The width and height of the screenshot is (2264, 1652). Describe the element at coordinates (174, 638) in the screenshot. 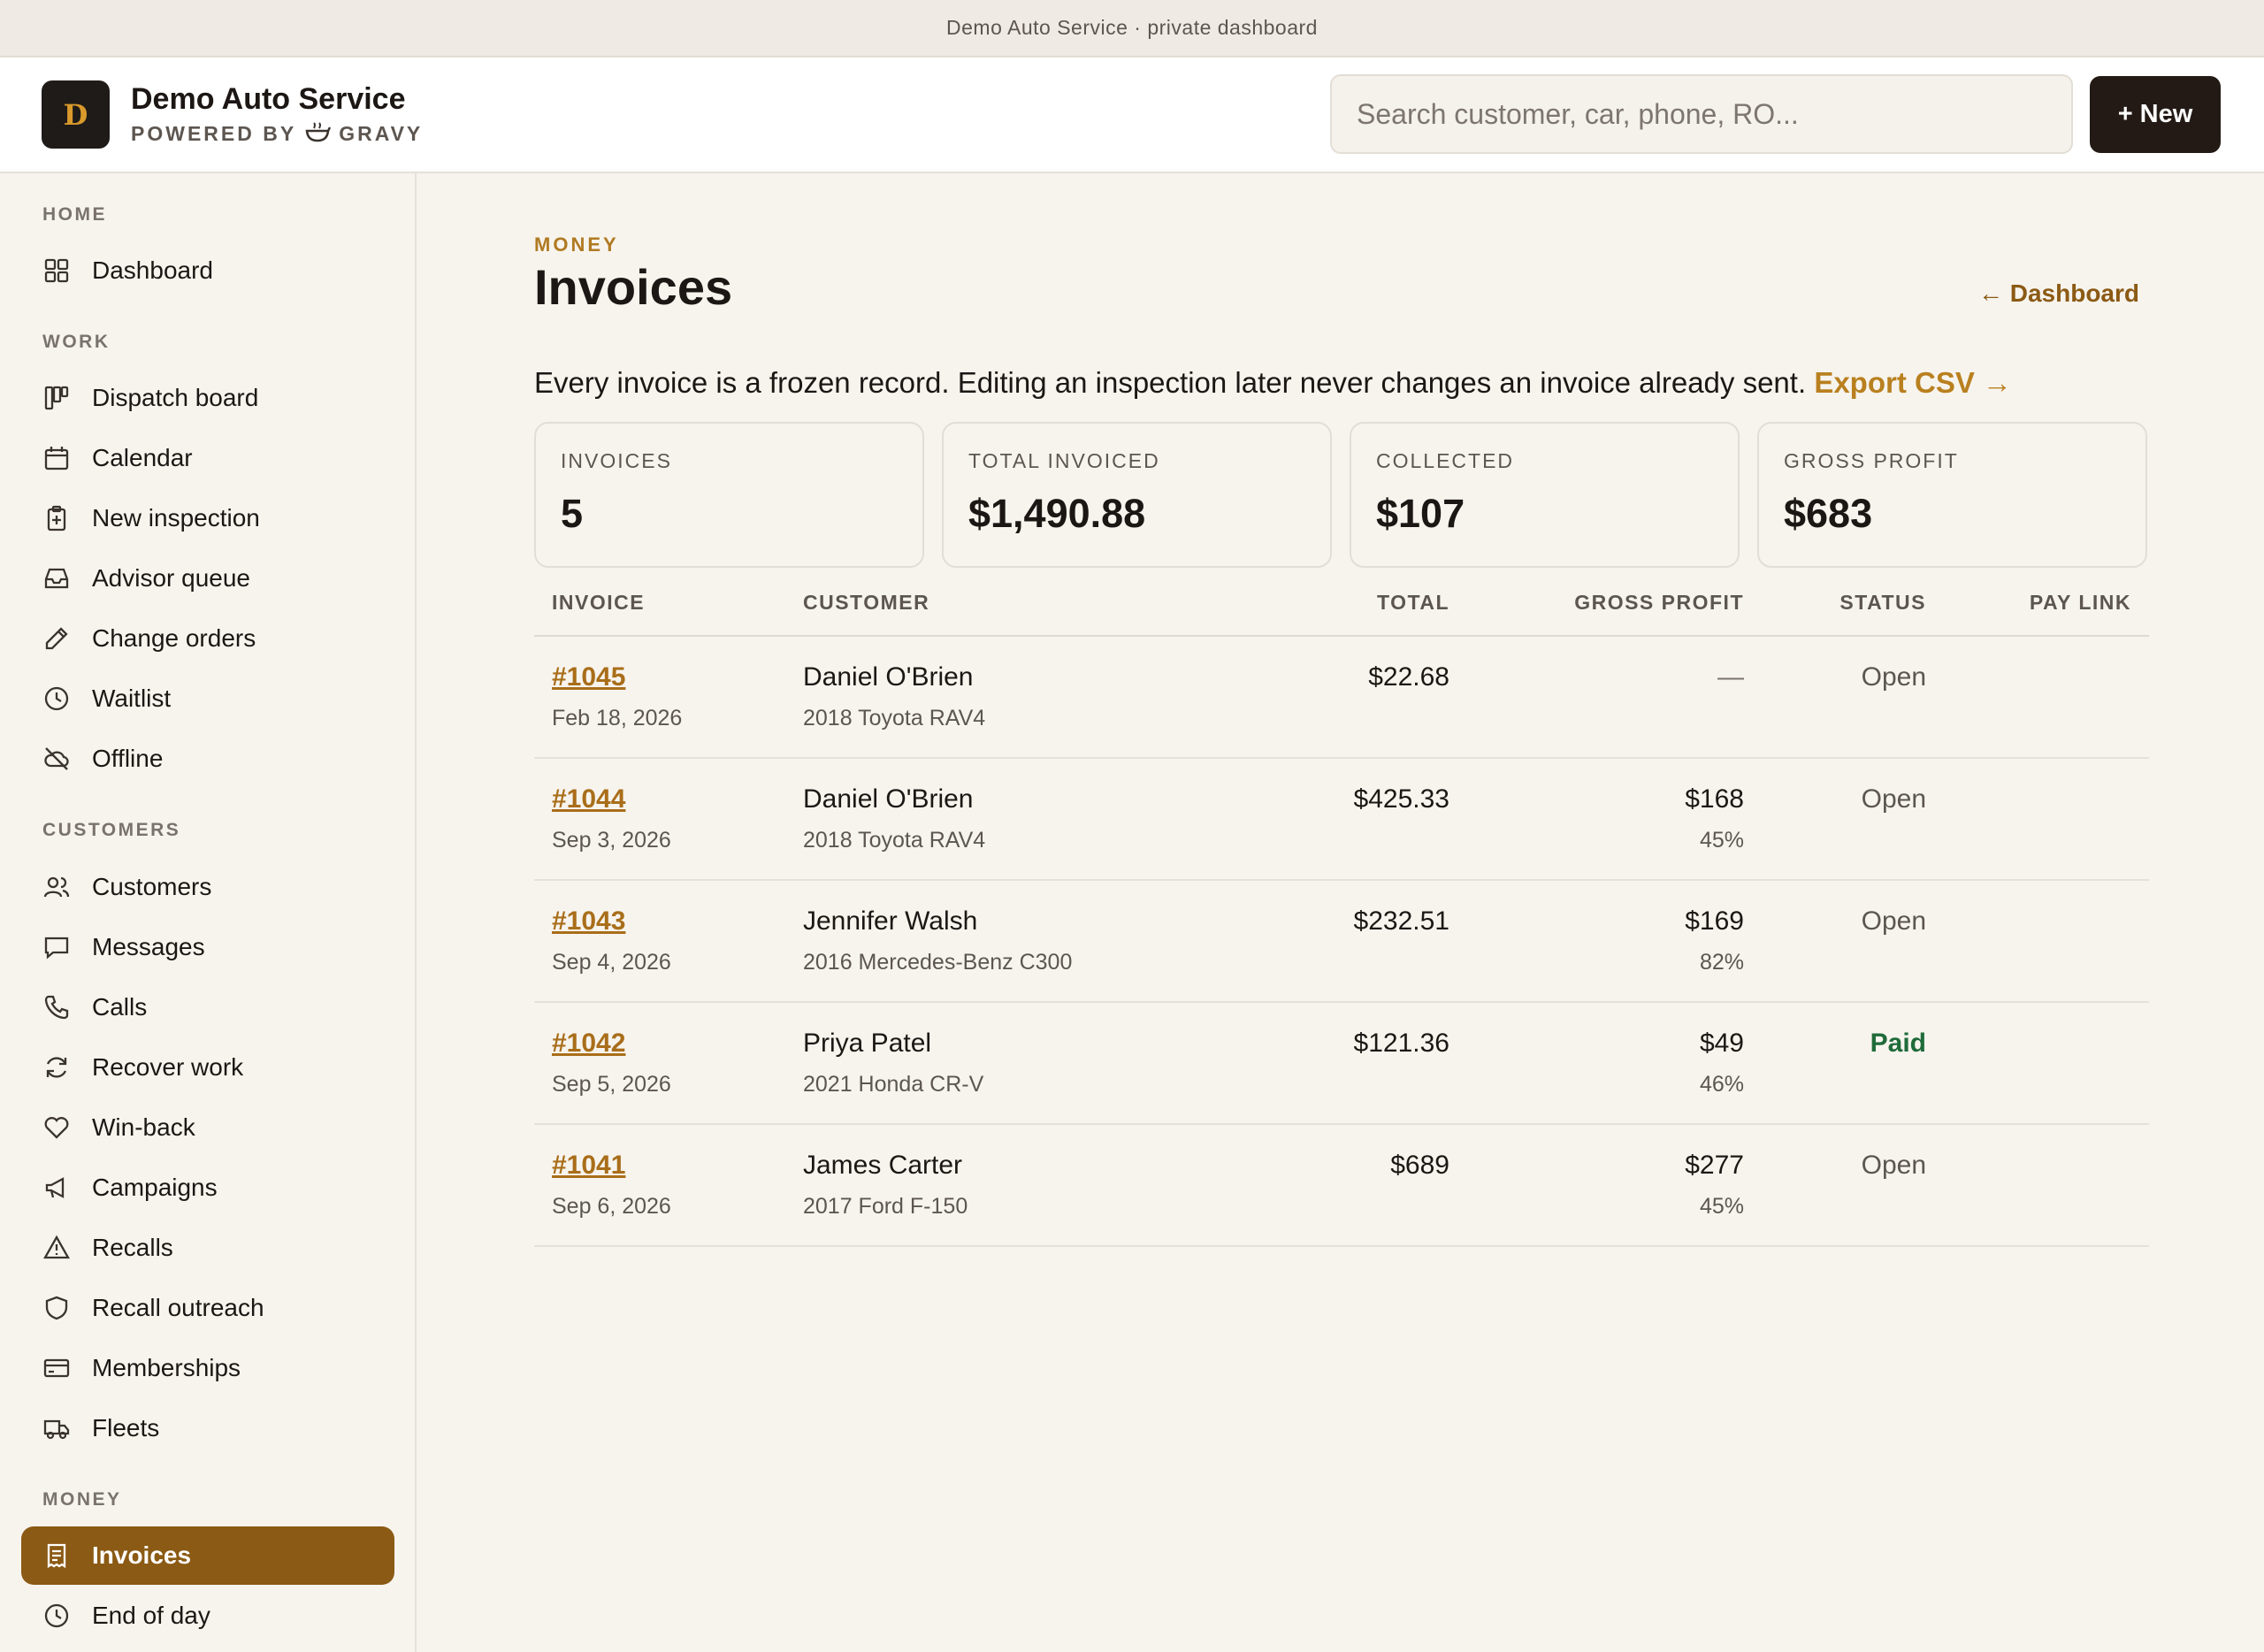

I see `sidebar-item-label: Change orders` at that location.